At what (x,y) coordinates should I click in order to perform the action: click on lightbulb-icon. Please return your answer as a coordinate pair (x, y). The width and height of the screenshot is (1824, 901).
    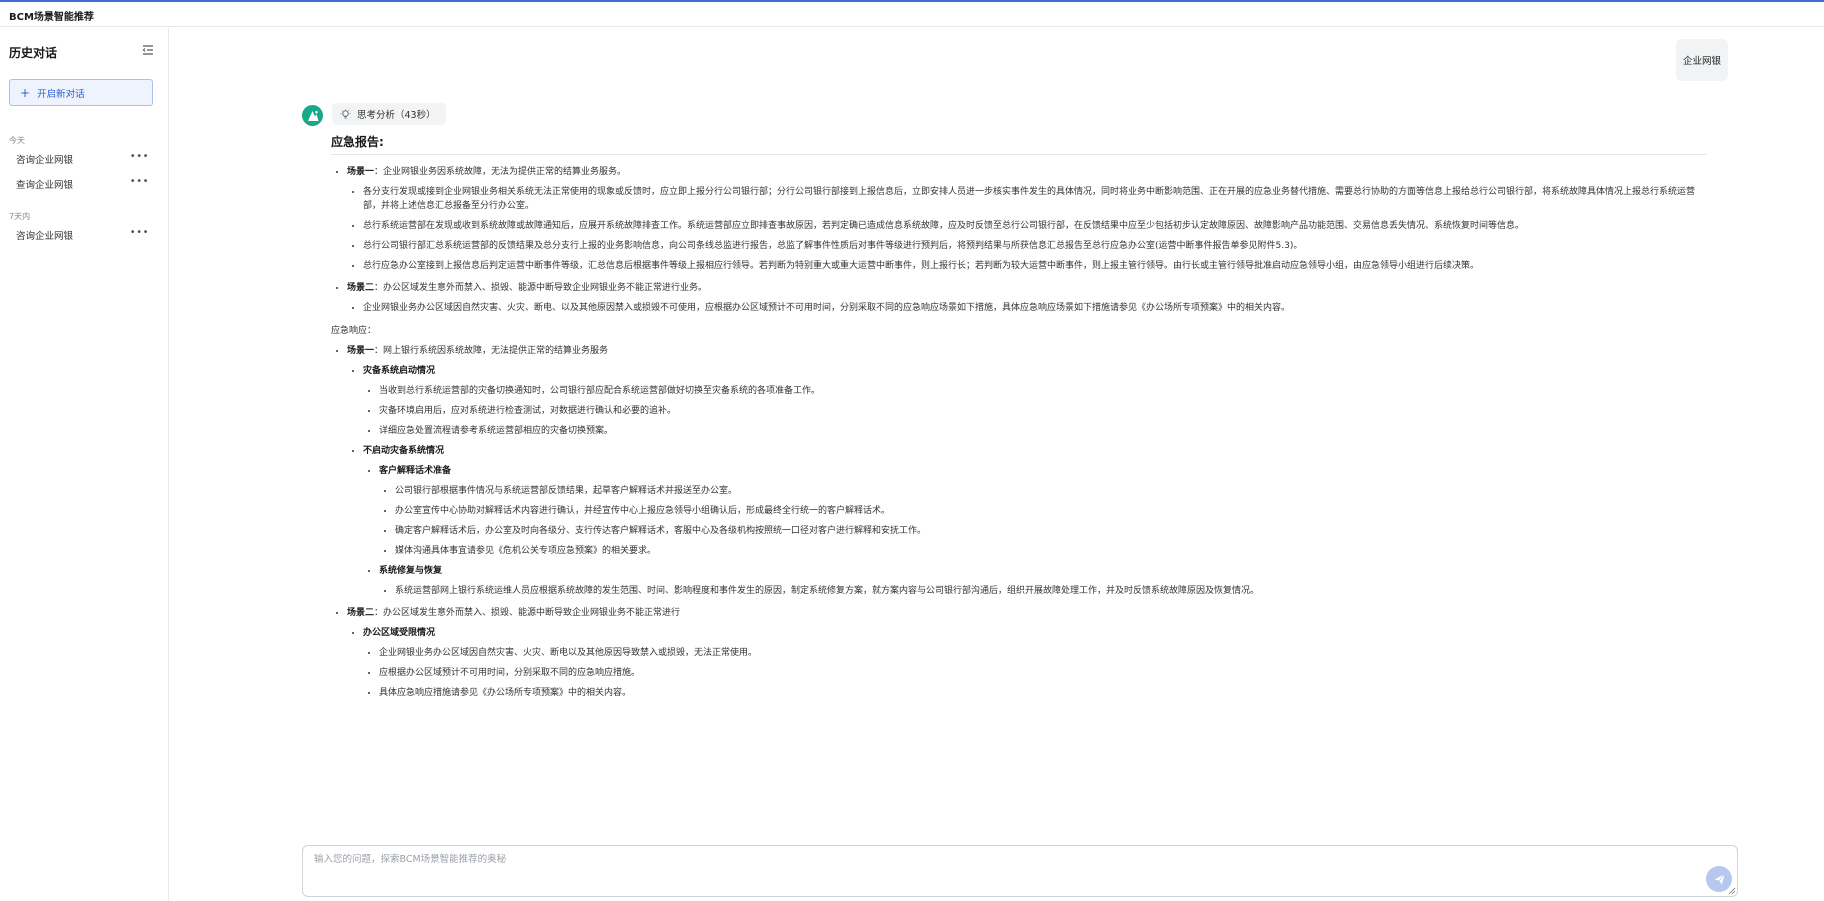
    Looking at the image, I should click on (345, 113).